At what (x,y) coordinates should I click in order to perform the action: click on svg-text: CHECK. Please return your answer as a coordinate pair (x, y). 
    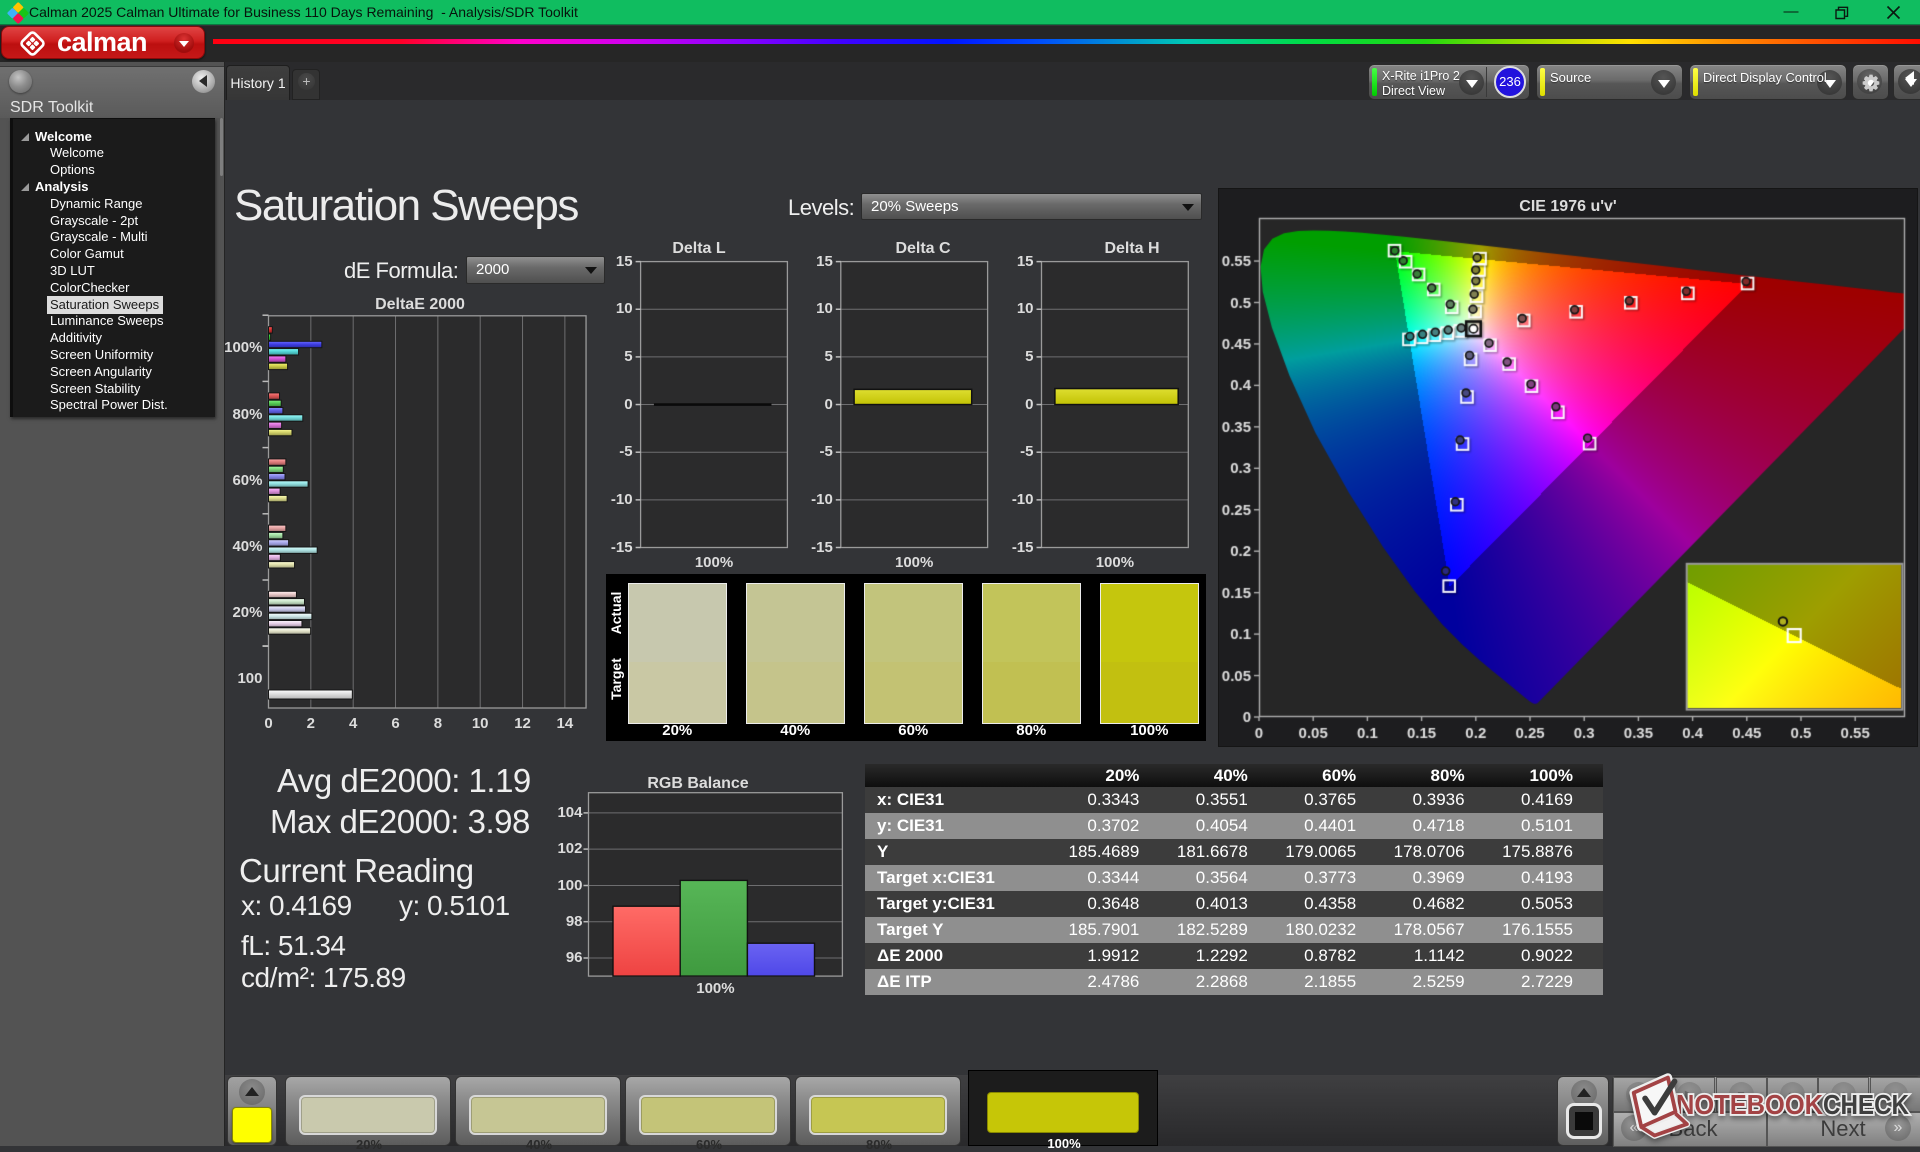
    Looking at the image, I should click on (1866, 1104).